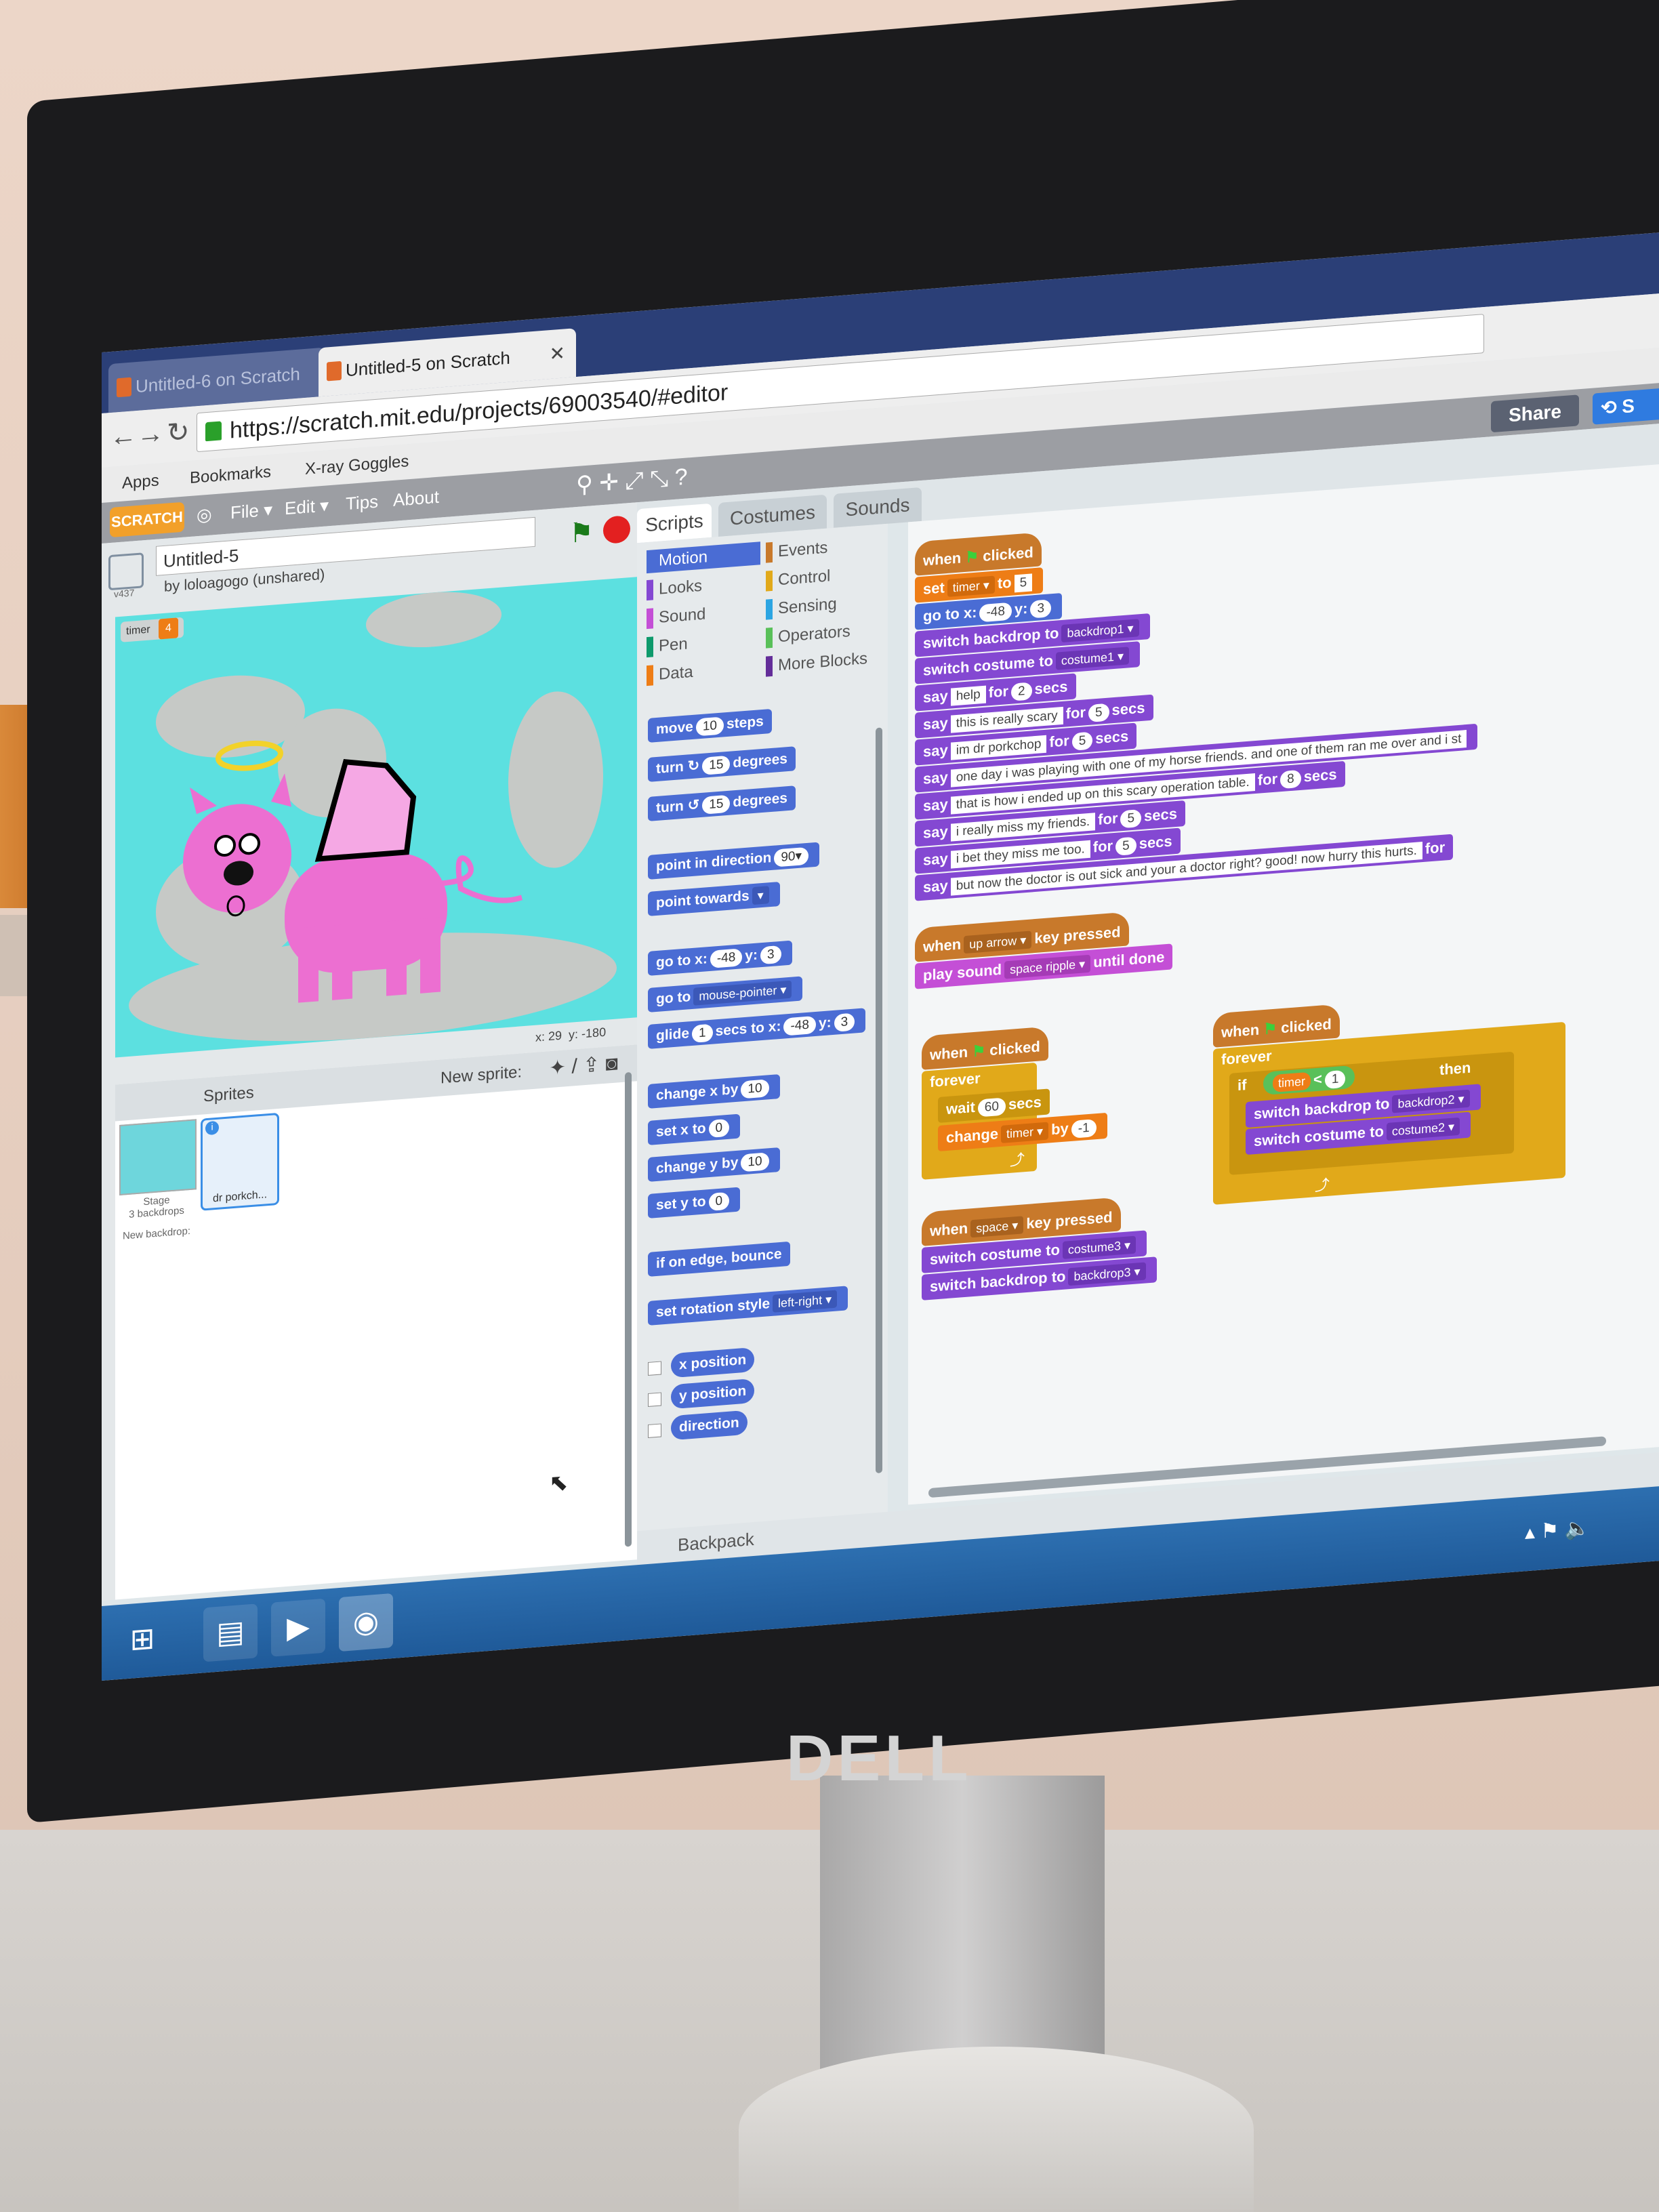  What do you see at coordinates (694, 1202) in the screenshot?
I see `block-set-y: set y to 0` at bounding box center [694, 1202].